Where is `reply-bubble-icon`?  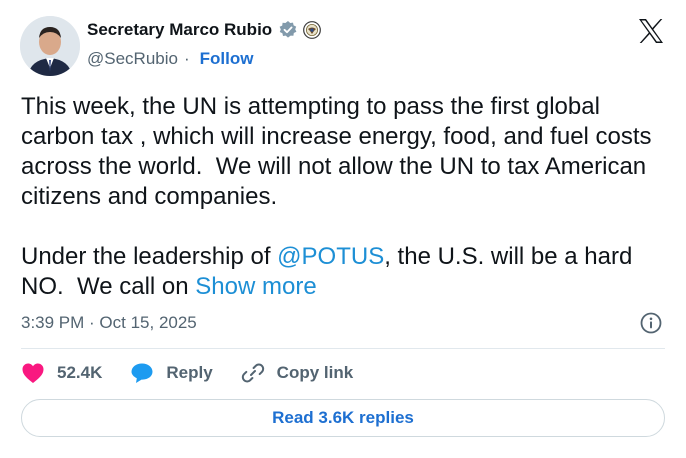
reply-bubble-icon is located at coordinates (142, 373).